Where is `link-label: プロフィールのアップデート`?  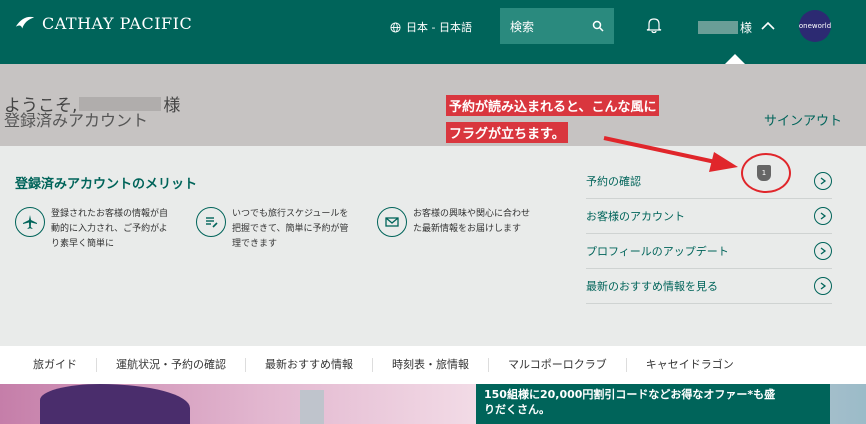 link-label: プロフィールのアップデート is located at coordinates (657, 251).